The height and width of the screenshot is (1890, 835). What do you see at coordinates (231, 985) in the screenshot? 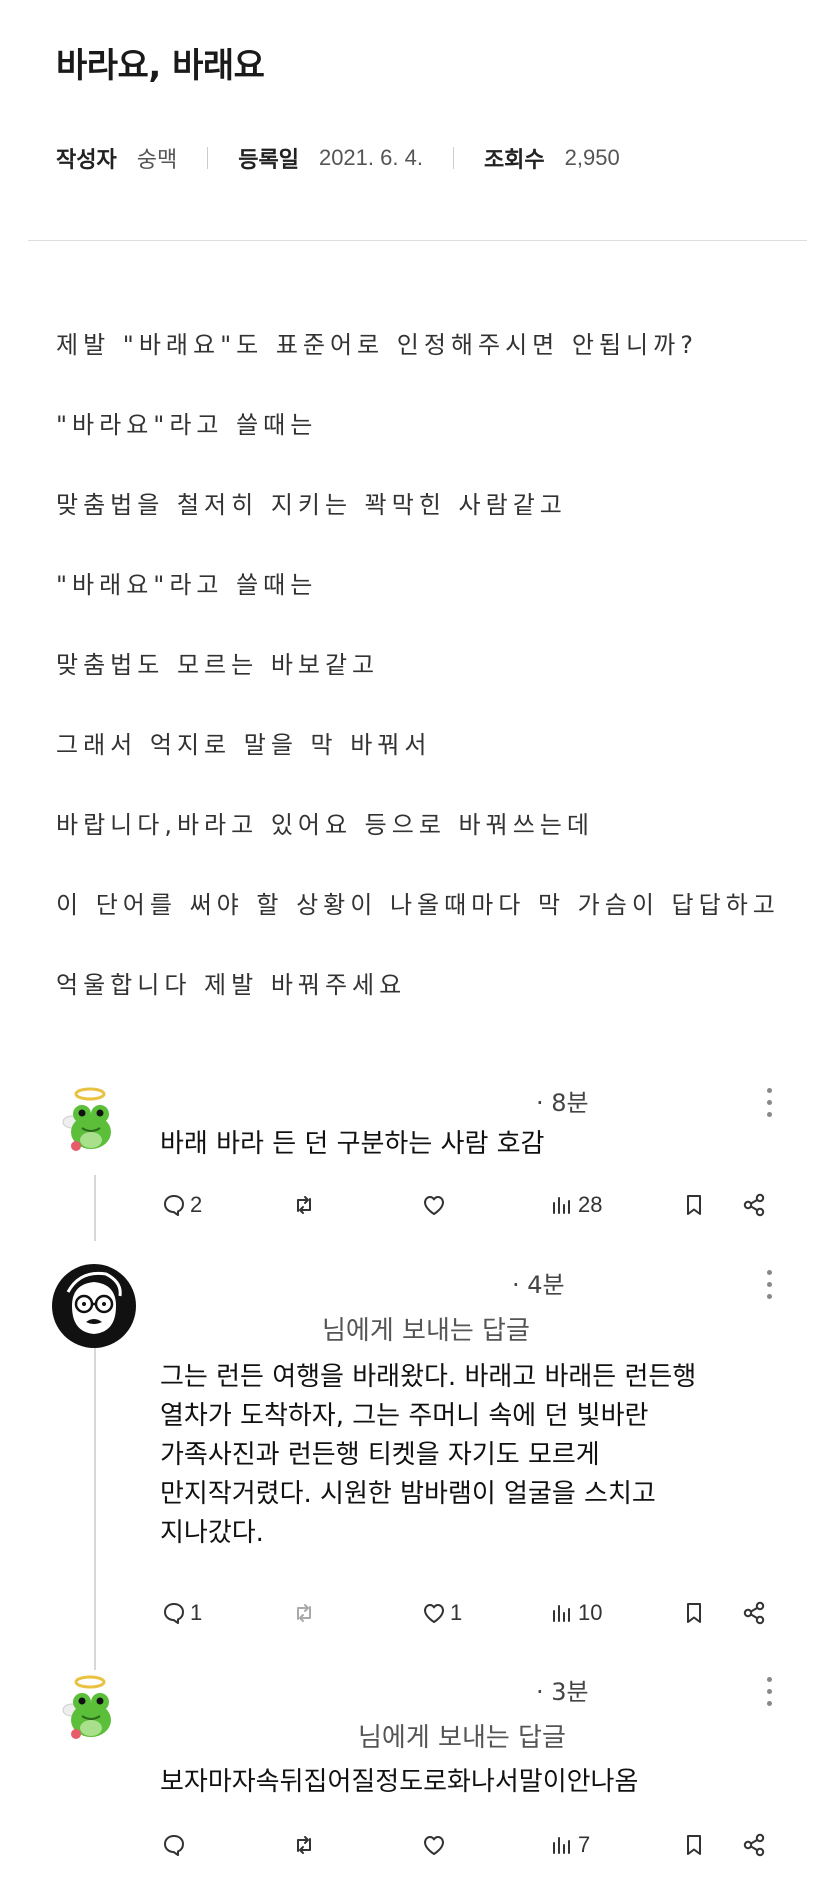
I see `body-line: 억울합니다 제발 바꿔주세요` at bounding box center [231, 985].